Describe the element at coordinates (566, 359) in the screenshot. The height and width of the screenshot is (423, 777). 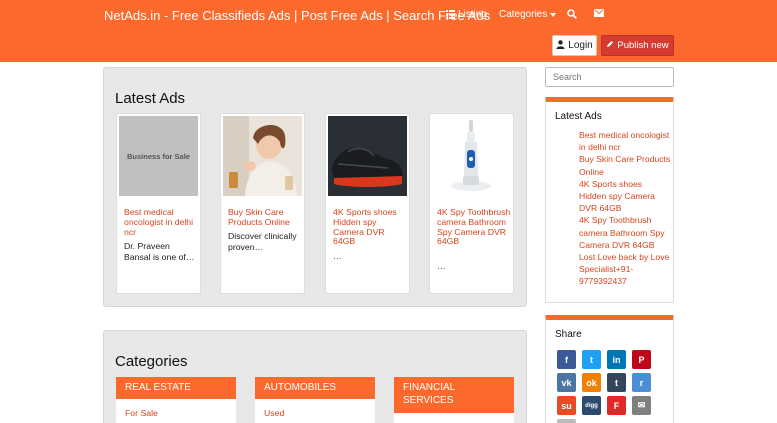
I see `facebook-share-icon: f` at that location.